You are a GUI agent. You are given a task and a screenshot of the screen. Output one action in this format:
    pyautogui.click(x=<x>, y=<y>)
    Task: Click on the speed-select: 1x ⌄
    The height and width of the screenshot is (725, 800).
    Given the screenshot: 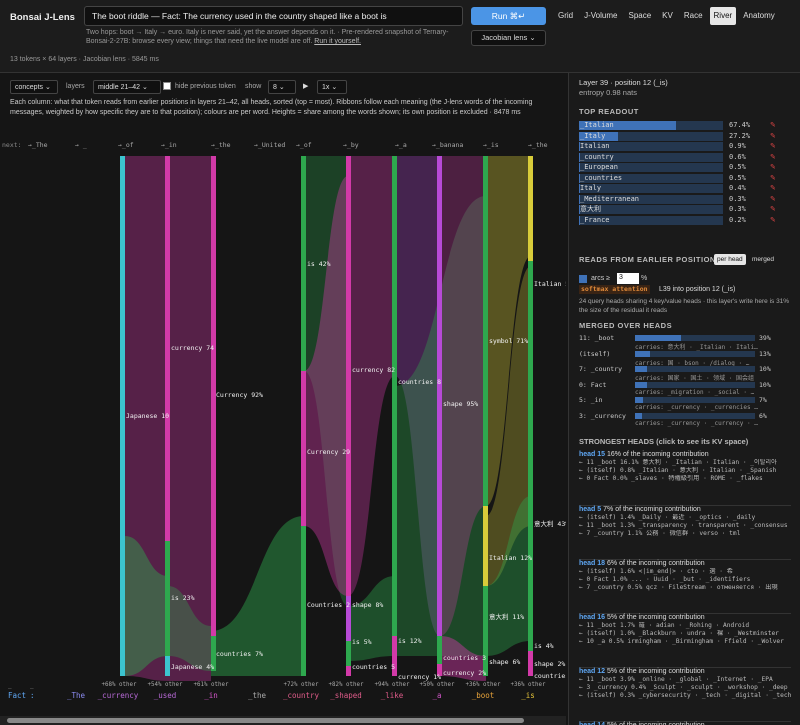 What is the action you would take?
    pyautogui.click(x=332, y=87)
    